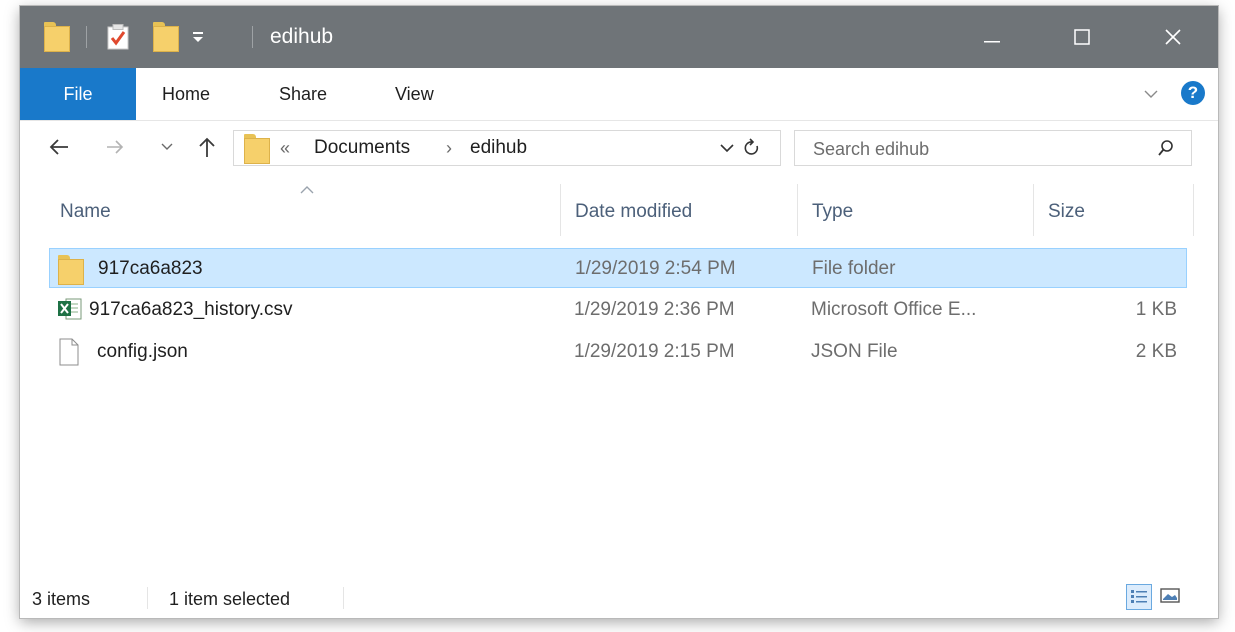  Describe the element at coordinates (1066, 210) in the screenshot. I see `column-header-size: Size` at that location.